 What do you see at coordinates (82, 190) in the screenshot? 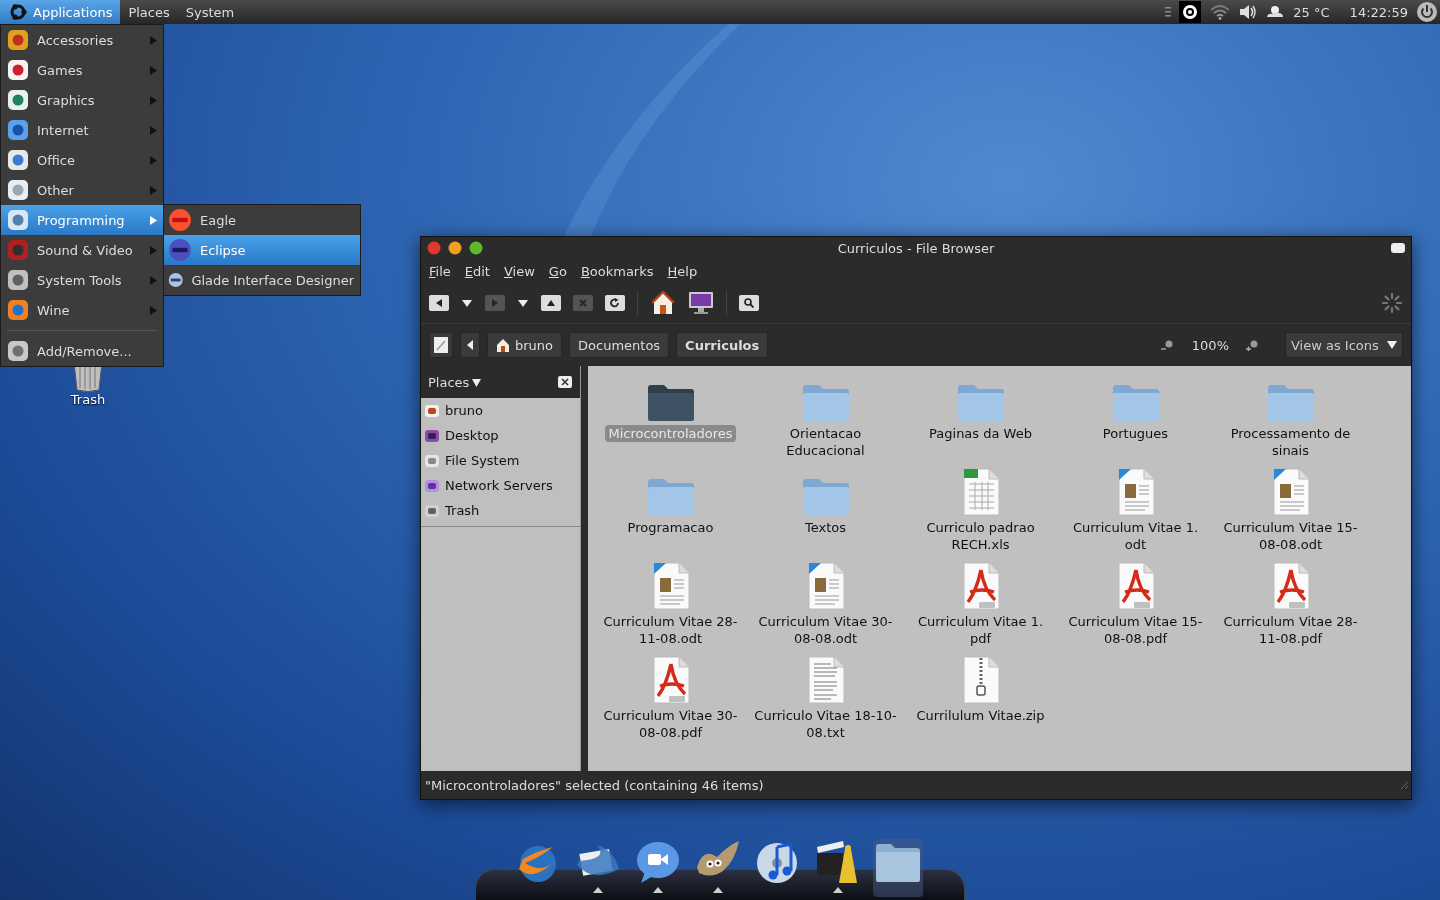
I see `menu-item: Other` at bounding box center [82, 190].